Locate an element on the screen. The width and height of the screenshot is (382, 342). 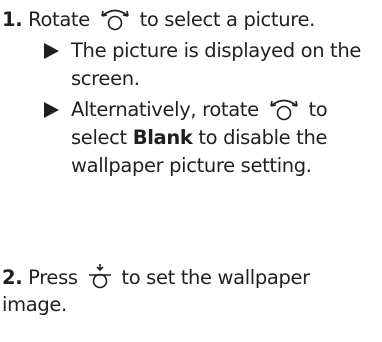
step-2-line-2: image. is located at coordinates (34, 304).